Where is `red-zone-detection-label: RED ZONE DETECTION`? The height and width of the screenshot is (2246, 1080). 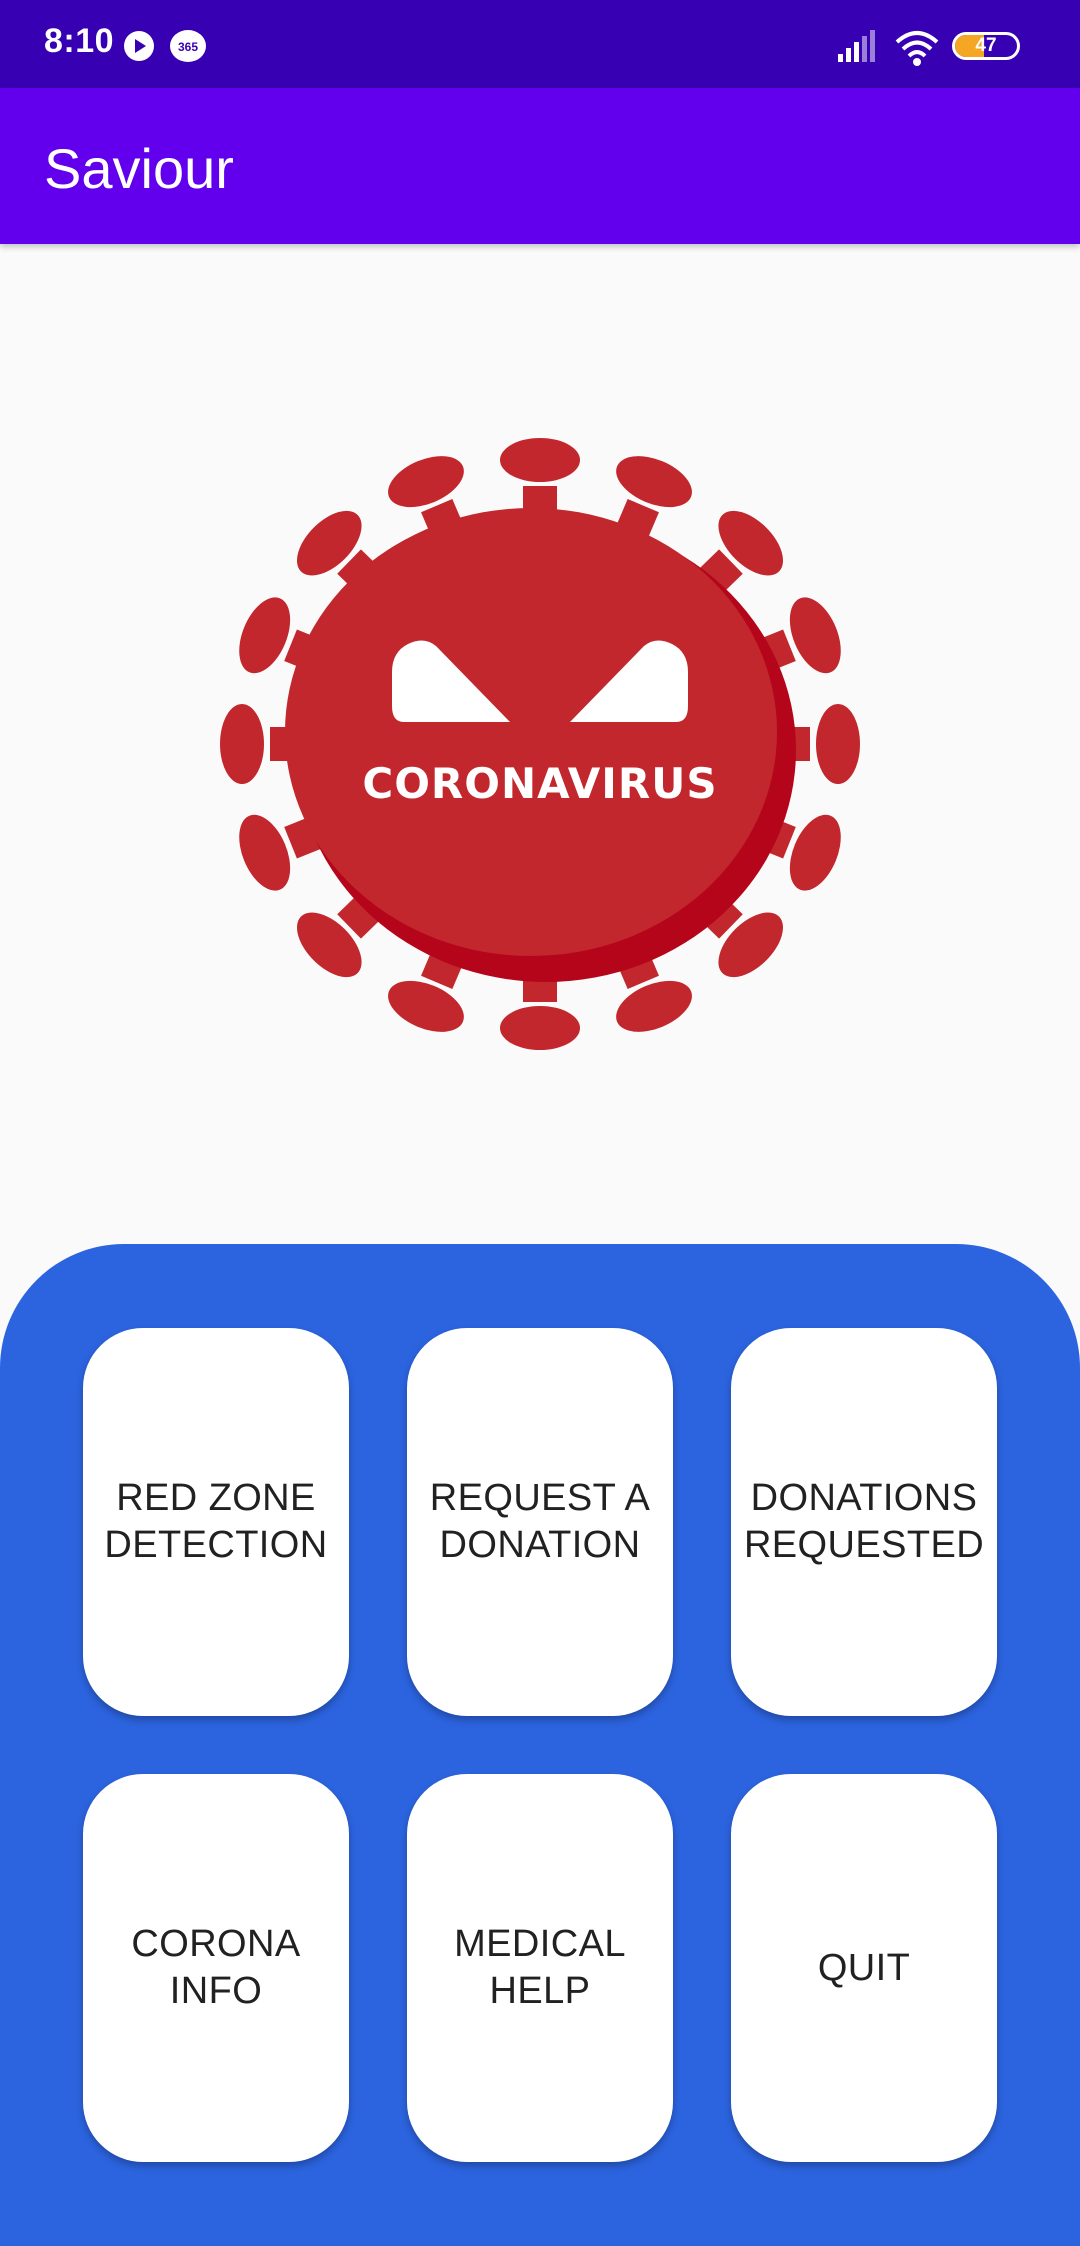
red-zone-detection-label: RED ZONE DETECTION is located at coordinates (216, 1521).